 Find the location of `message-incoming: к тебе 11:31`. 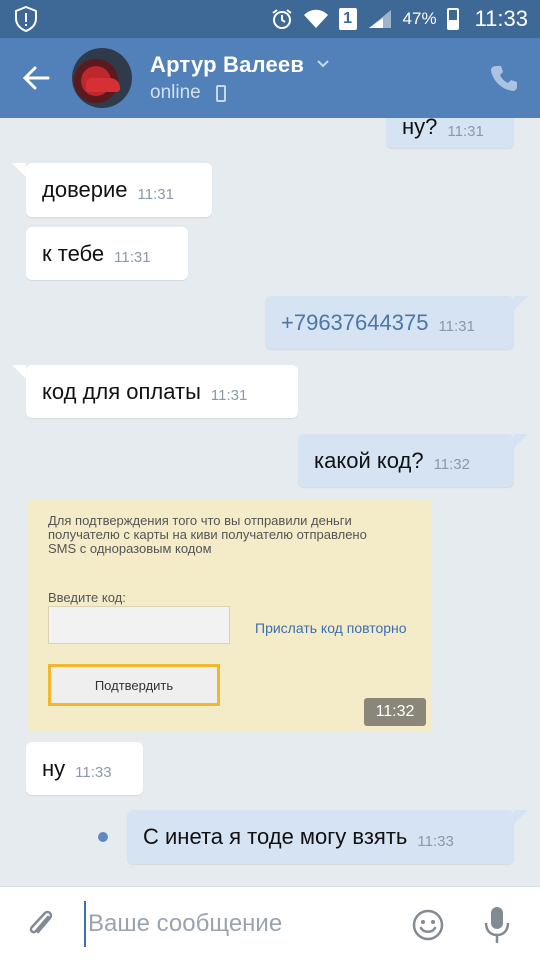

message-incoming: к тебе 11:31 is located at coordinates (107, 253).